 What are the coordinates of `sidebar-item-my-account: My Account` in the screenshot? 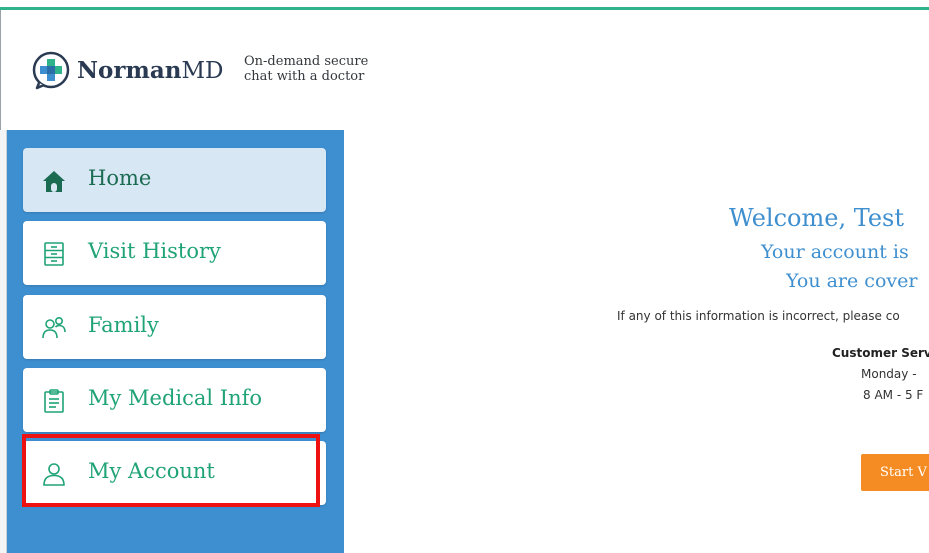 It's located at (174, 473).